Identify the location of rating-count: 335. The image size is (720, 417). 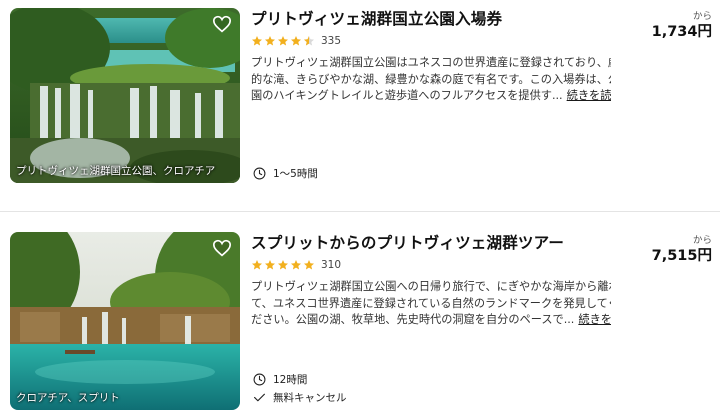
(331, 41).